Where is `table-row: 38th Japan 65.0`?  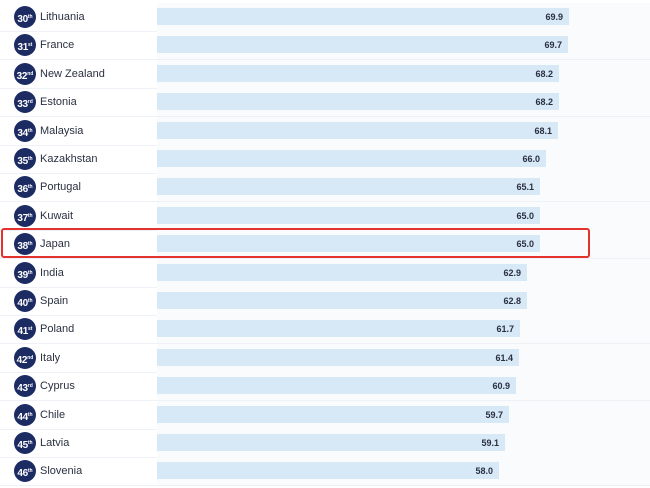 table-row: 38th Japan 65.0 is located at coordinates (325, 244).